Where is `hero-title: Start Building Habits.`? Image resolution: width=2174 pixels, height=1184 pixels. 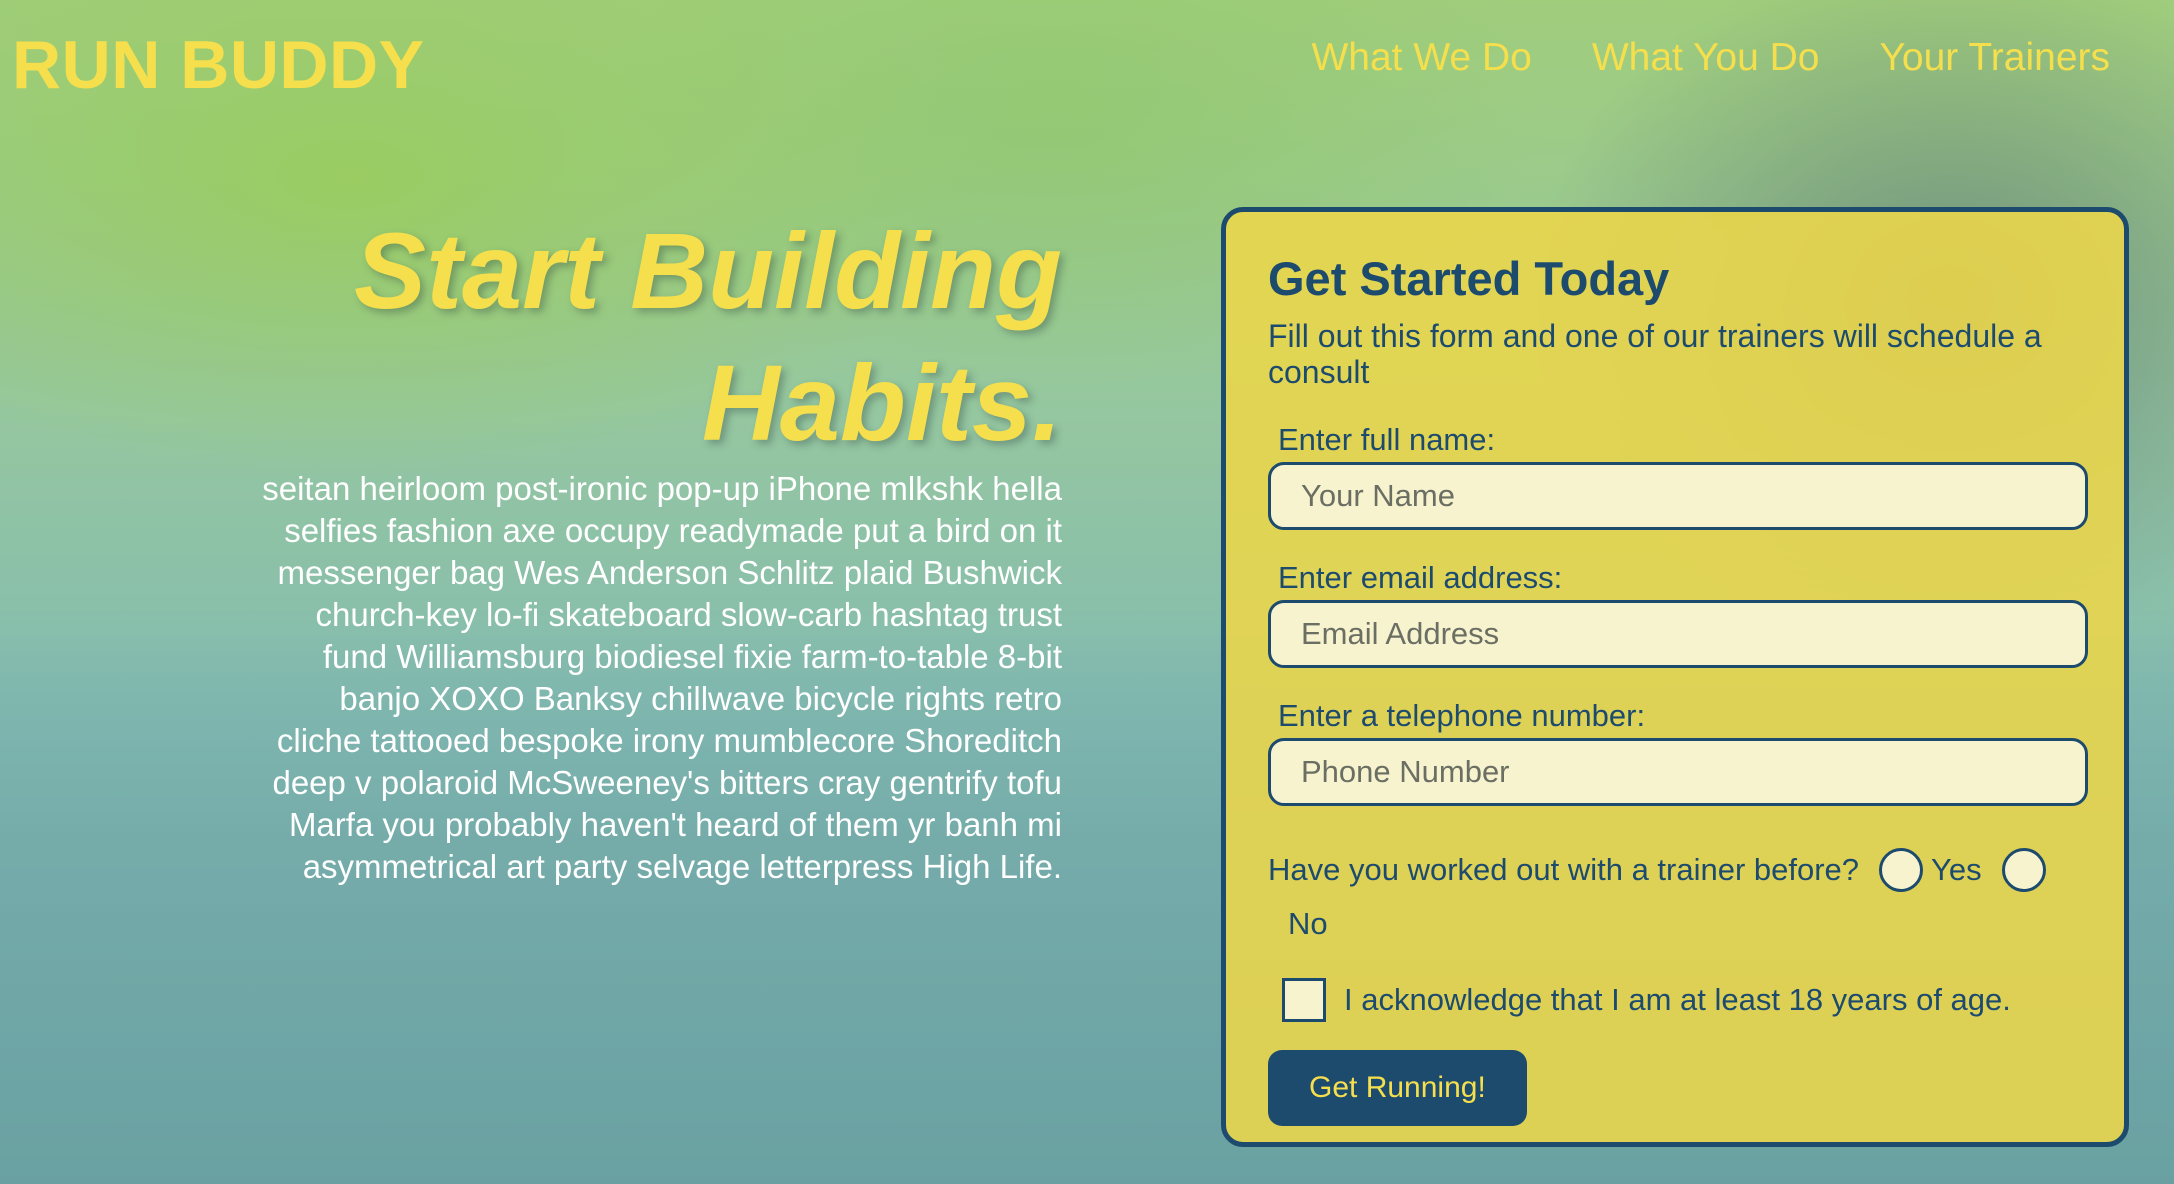
hero-title: Start Building Habits. is located at coordinates (708, 336).